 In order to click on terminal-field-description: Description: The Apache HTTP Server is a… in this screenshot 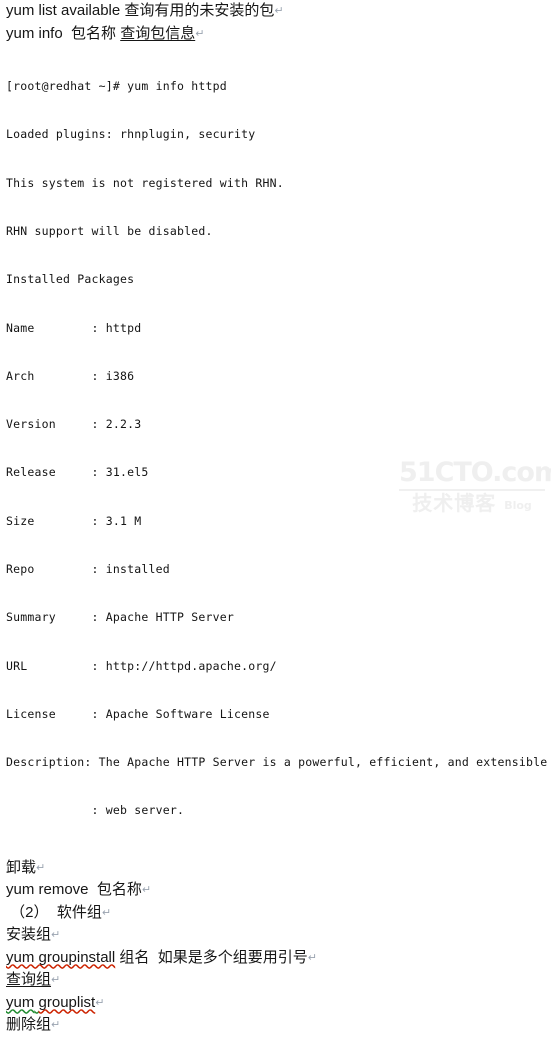, I will do `click(277, 762)`.